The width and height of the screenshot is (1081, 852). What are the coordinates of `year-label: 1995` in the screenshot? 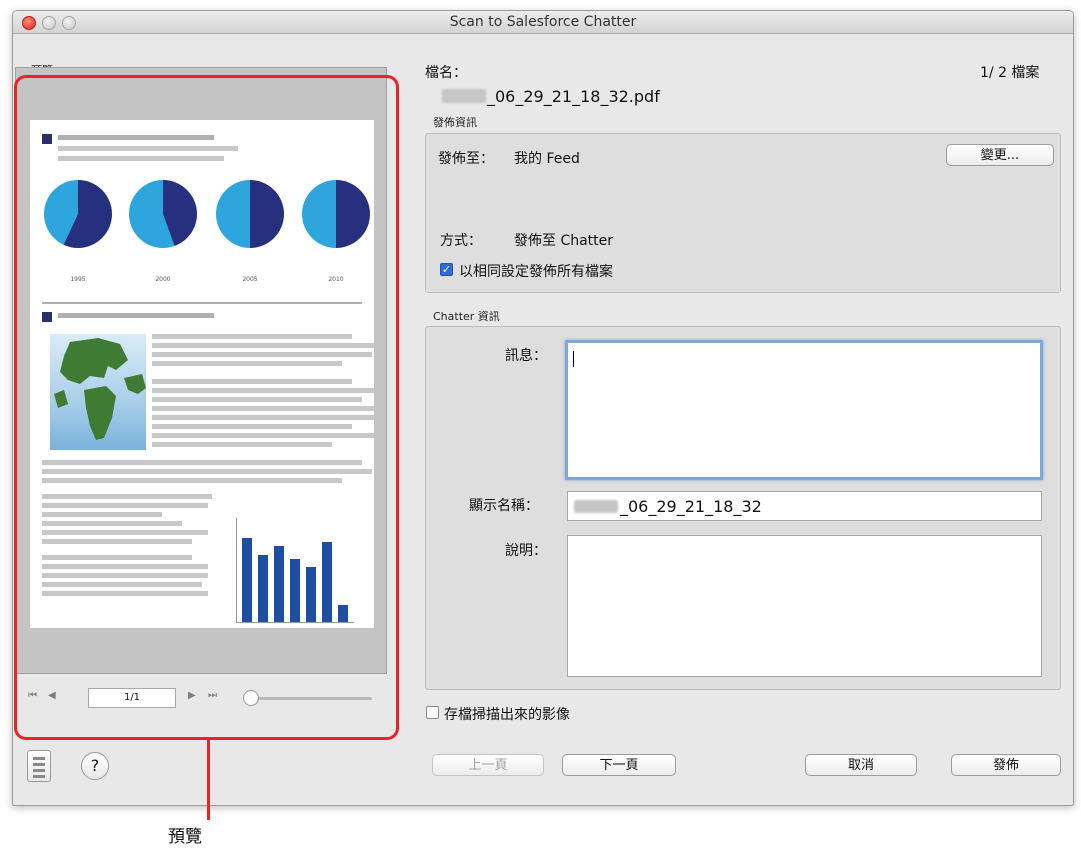 It's located at (78, 279).